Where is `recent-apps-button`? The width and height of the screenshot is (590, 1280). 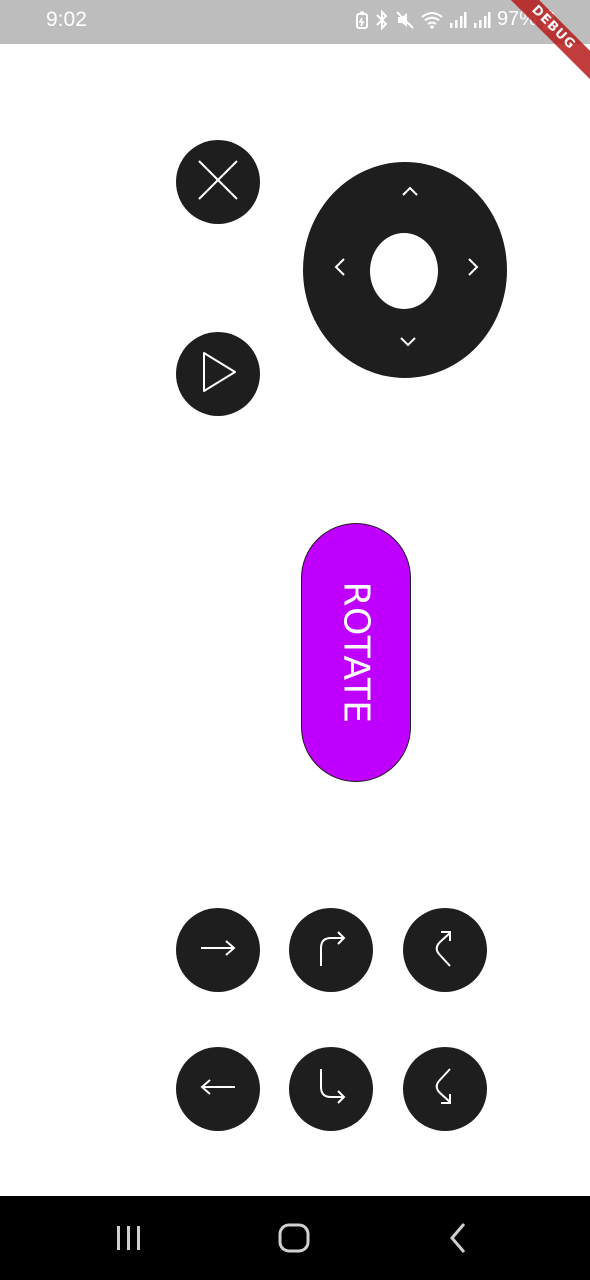
recent-apps-button is located at coordinates (129, 1240).